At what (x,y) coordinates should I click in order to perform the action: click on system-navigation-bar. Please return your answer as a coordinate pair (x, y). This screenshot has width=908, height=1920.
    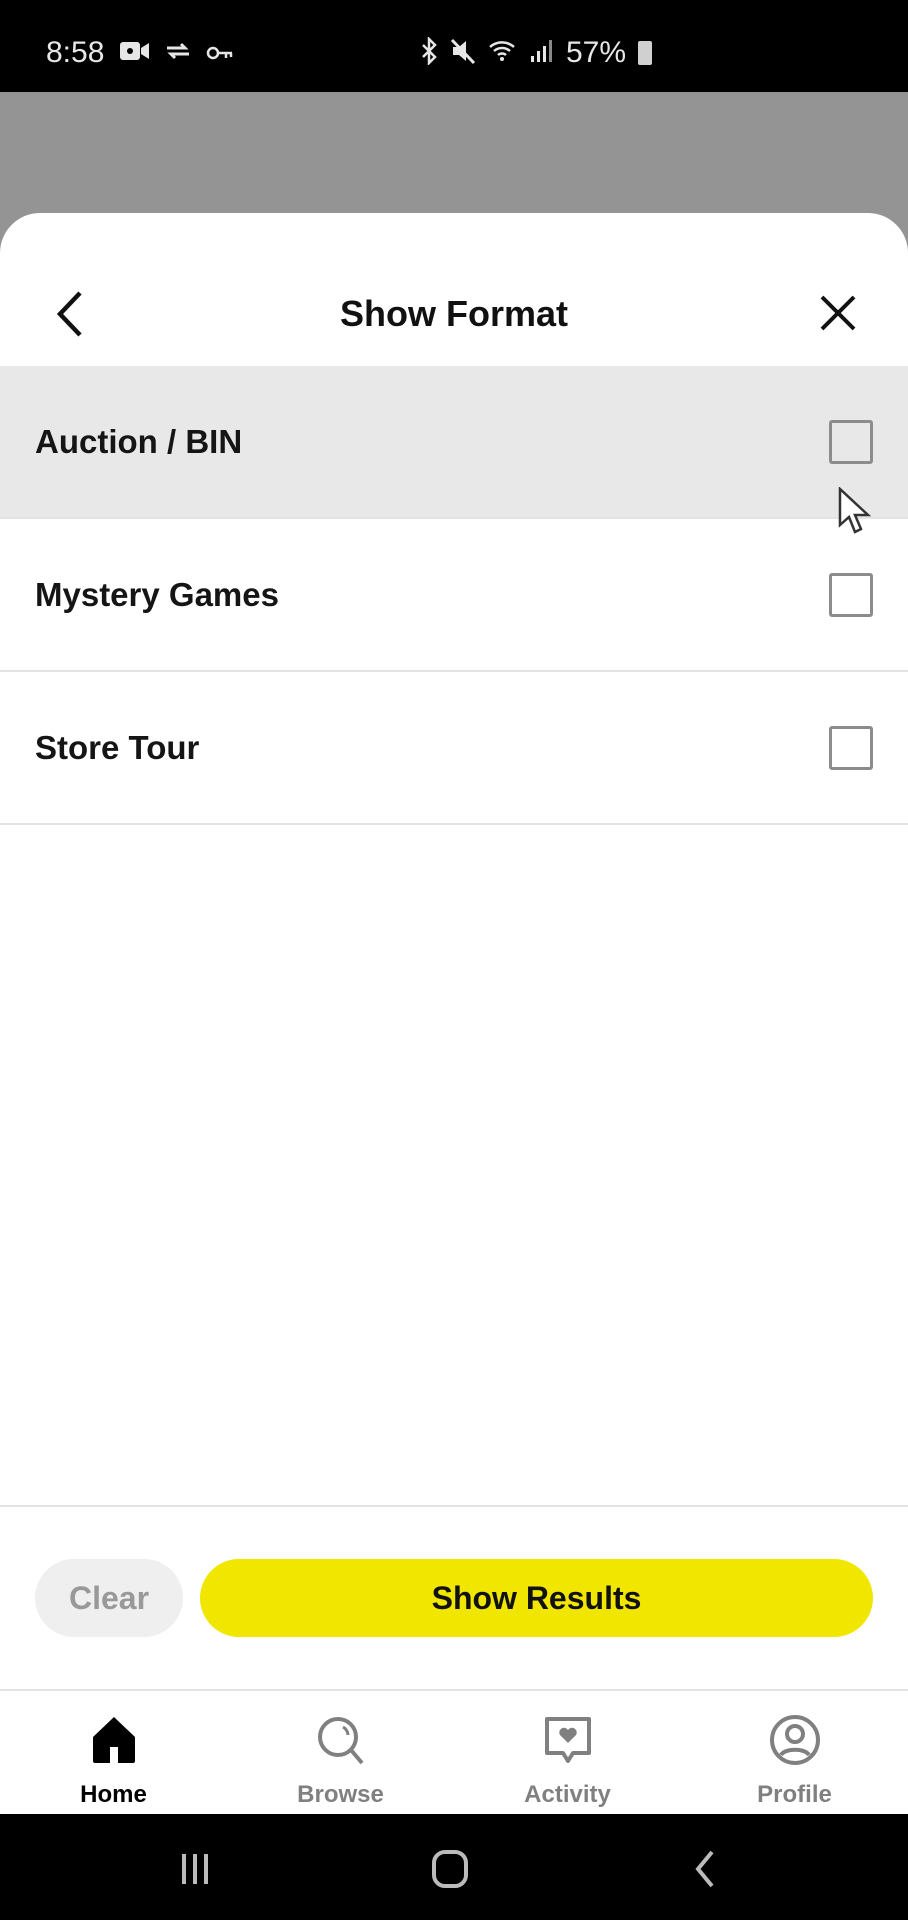
    Looking at the image, I should click on (454, 1867).